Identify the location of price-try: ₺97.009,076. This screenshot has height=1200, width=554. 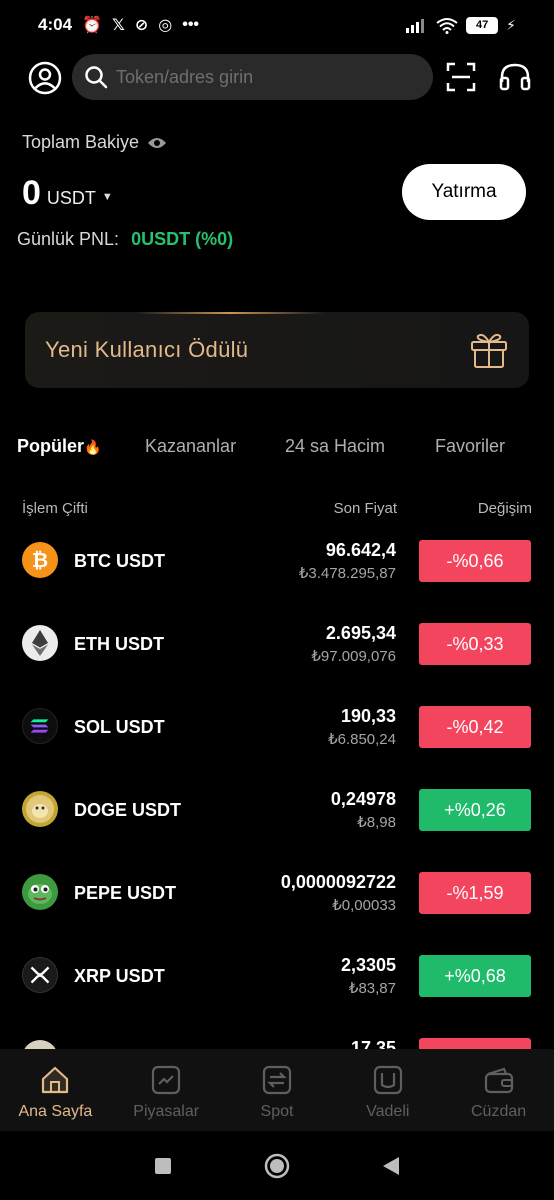
(353, 656).